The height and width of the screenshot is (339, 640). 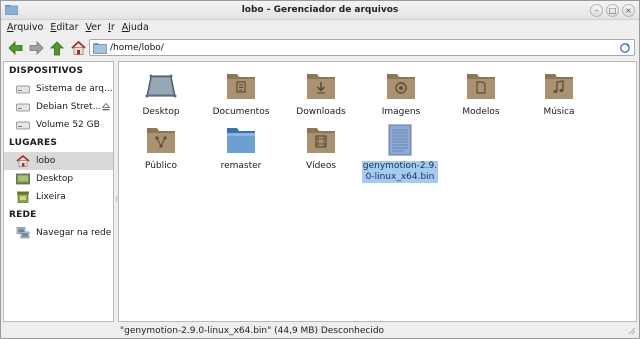 I want to click on sidebar-item-label: lobo, so click(x=46, y=161).